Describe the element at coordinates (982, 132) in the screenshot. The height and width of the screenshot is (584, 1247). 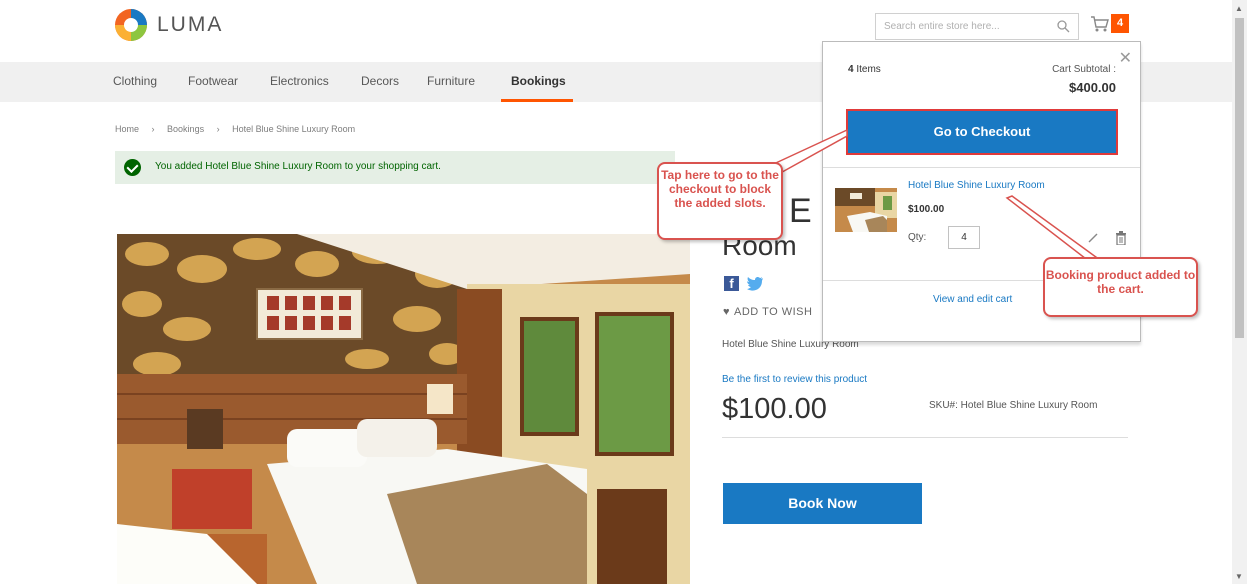
I see `go-to-checkout-button: Go to Checkout` at that location.